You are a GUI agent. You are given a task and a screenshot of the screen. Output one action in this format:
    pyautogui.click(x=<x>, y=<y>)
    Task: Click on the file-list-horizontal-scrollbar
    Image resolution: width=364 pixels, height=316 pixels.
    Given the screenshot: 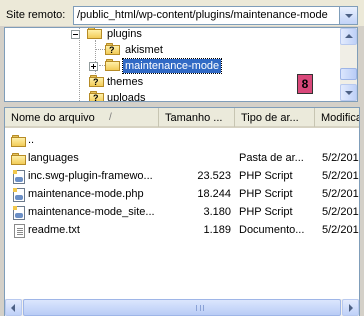 What is the action you would take?
    pyautogui.click(x=182, y=307)
    